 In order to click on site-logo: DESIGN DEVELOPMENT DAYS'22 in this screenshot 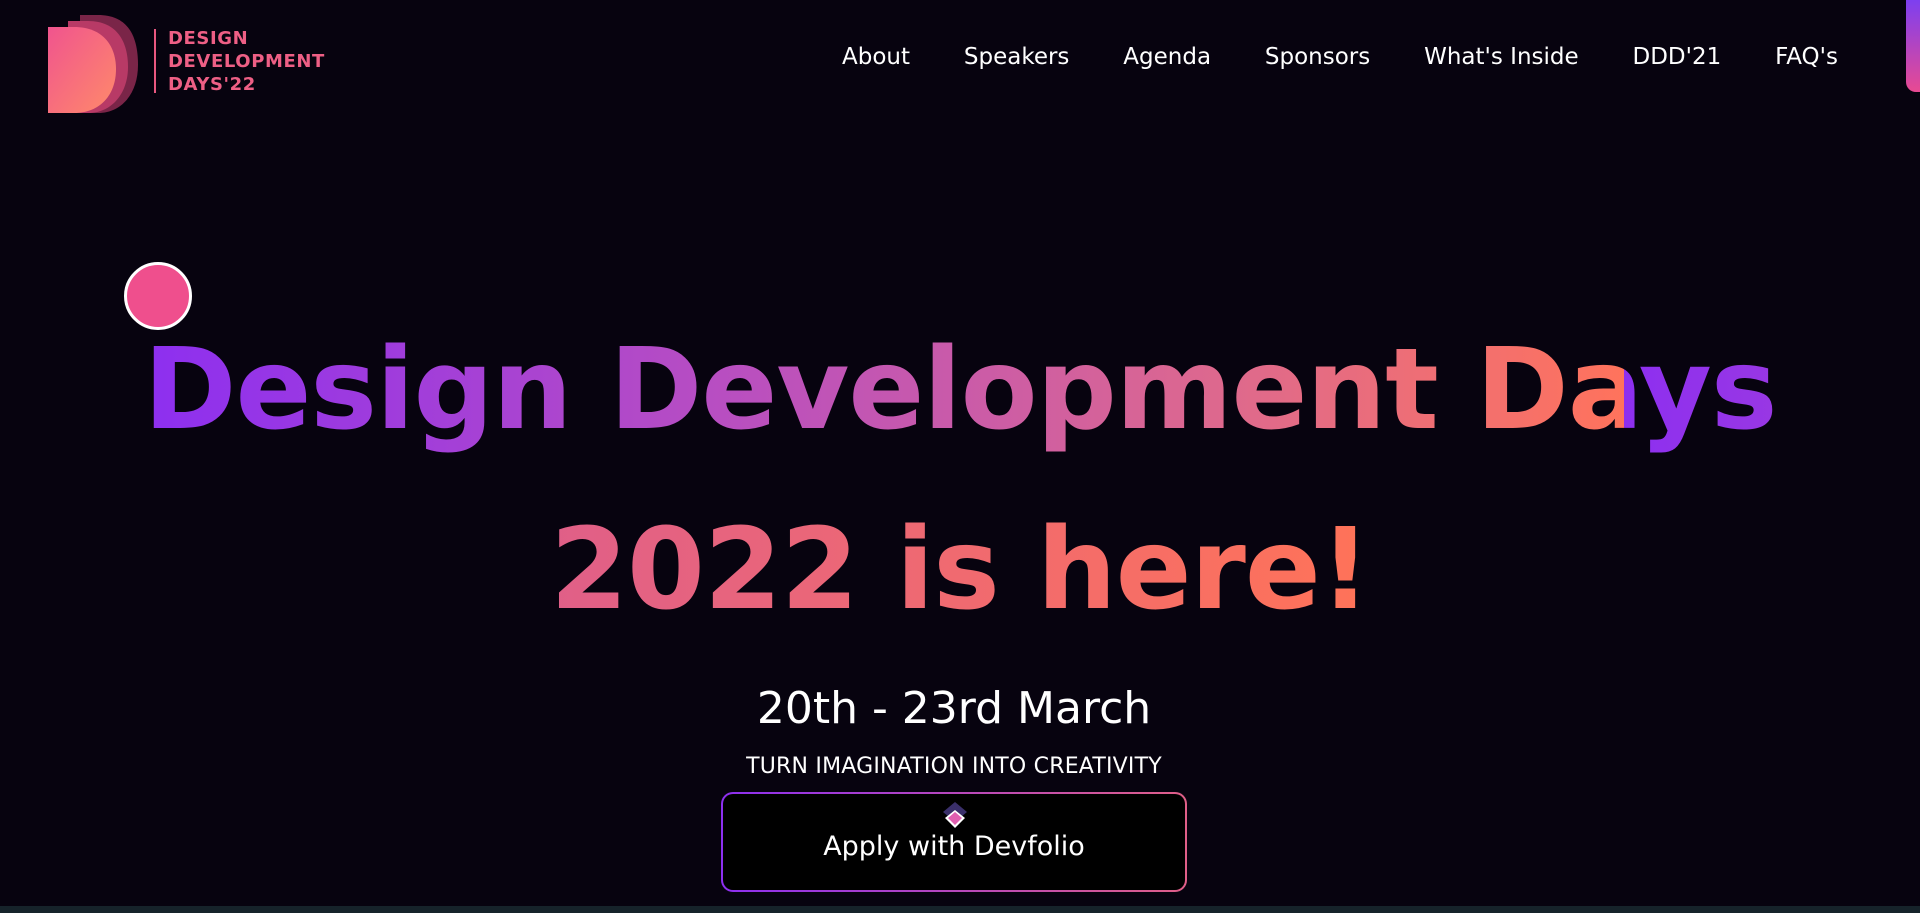, I will do `click(191, 61)`.